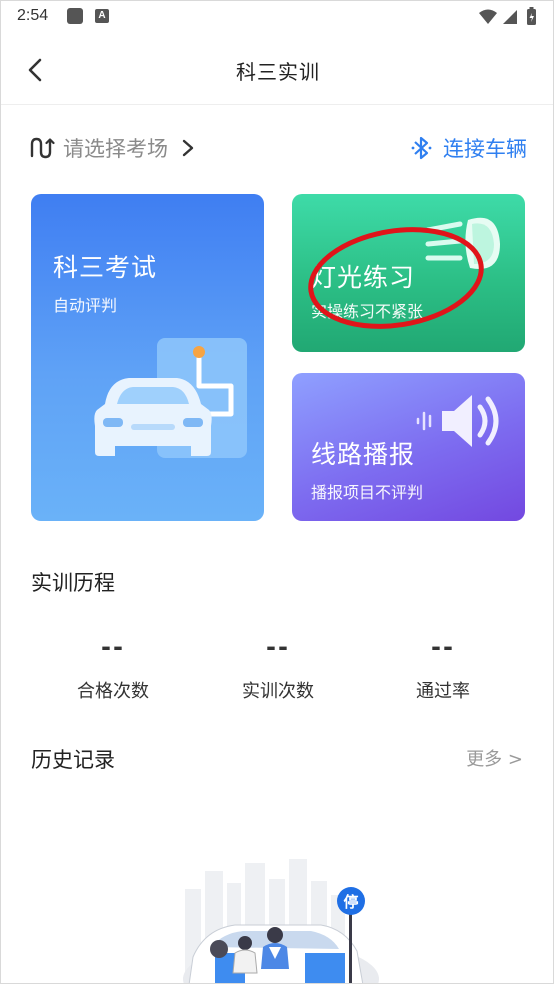 The height and width of the screenshot is (984, 554). Describe the element at coordinates (443, 691) in the screenshot. I see `stat-pass-rate-label: 通过率` at that location.